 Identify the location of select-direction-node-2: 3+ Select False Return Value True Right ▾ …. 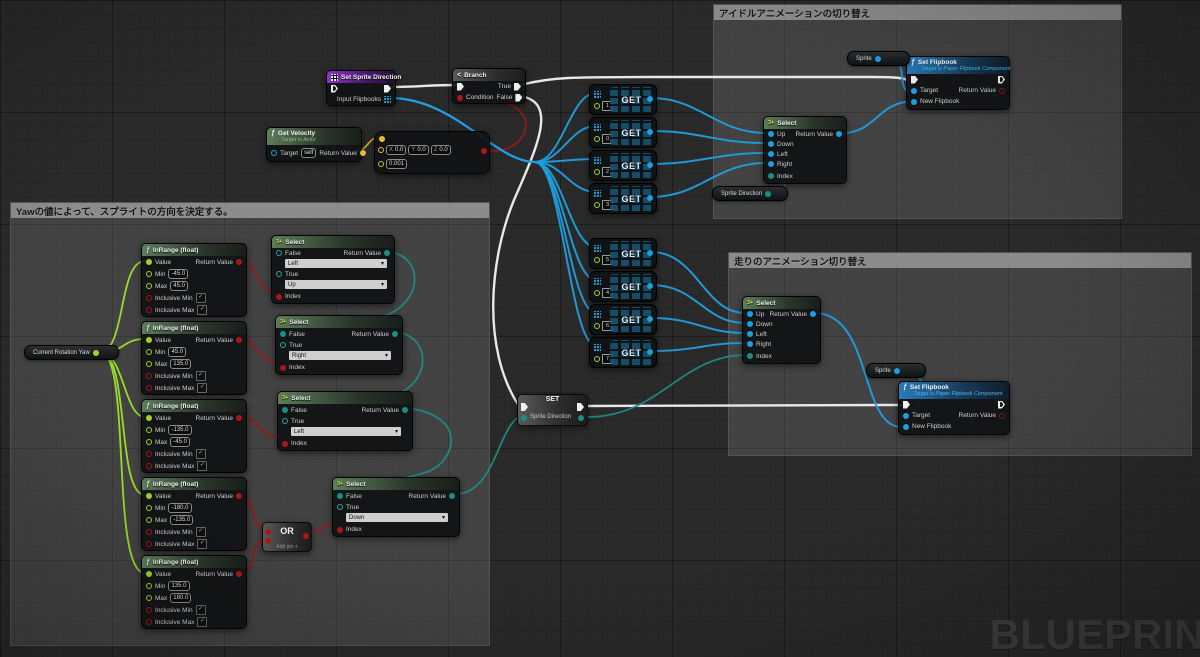
(339, 345).